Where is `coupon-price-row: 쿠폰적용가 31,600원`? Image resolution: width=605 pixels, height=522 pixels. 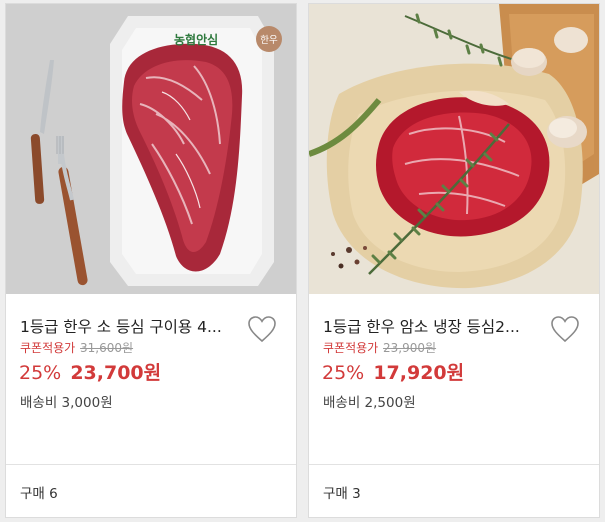 coupon-price-row: 쿠폰적용가 31,600원 is located at coordinates (76, 347).